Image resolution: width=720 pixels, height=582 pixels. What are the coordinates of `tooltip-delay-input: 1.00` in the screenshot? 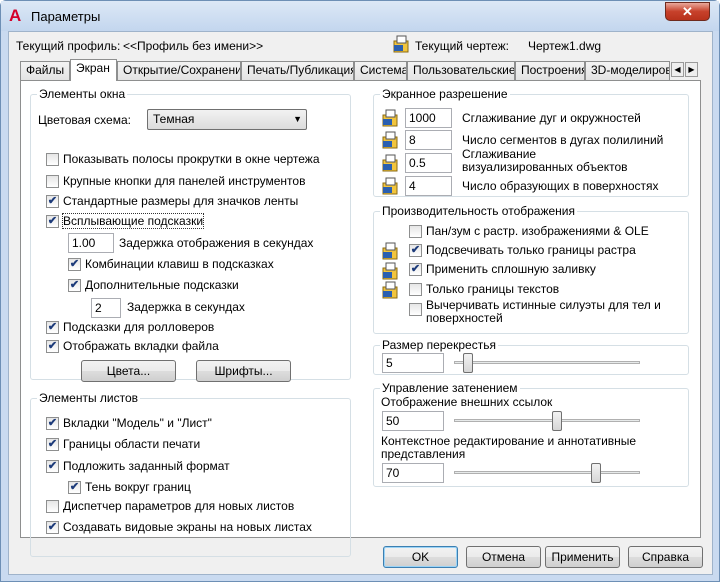 It's located at (91, 243).